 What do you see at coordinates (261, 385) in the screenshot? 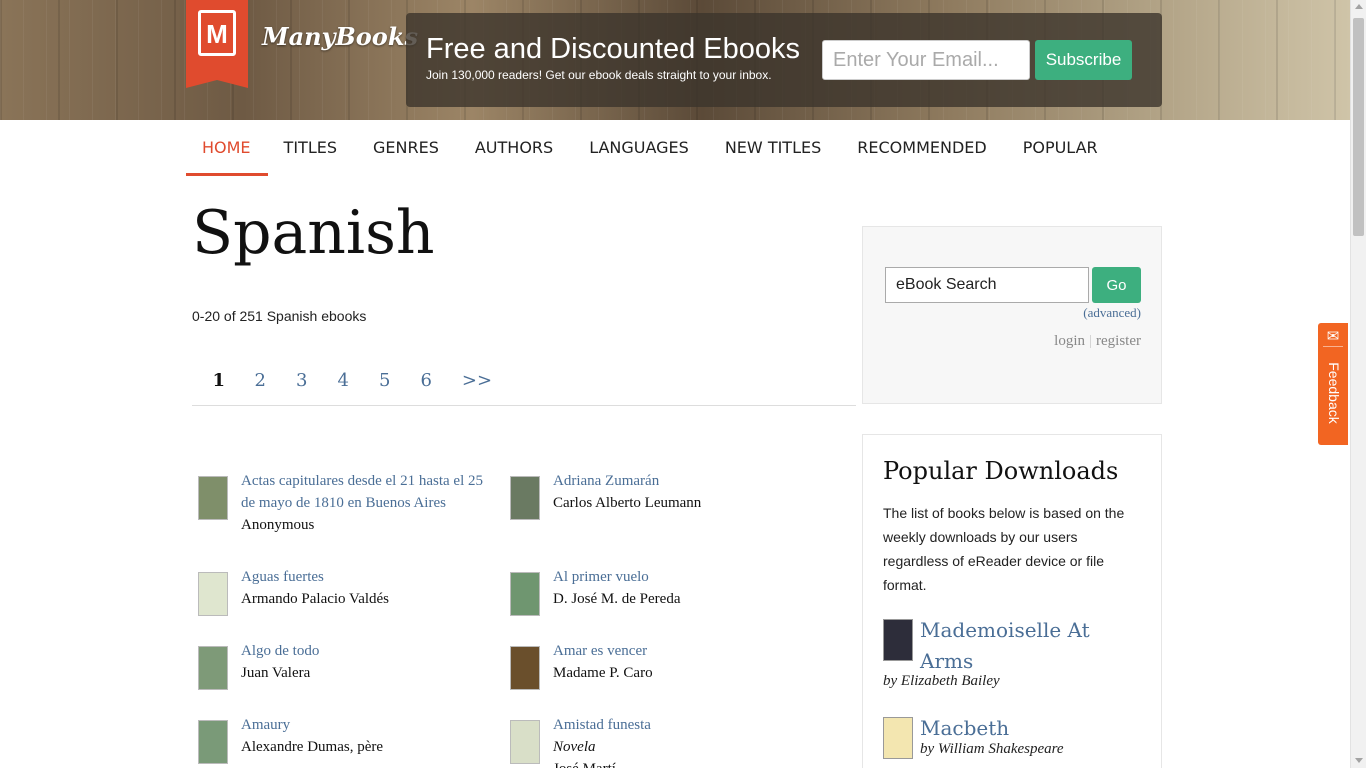
I see `page-2: 2` at bounding box center [261, 385].